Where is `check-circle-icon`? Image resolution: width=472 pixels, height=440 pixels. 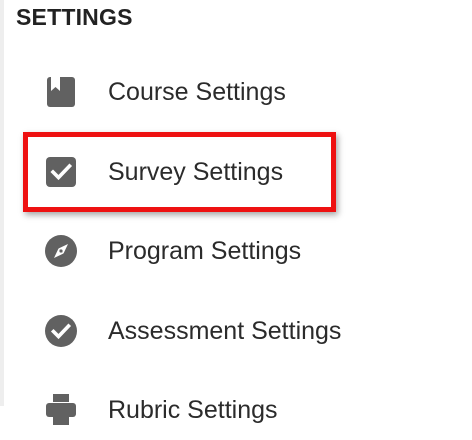
check-circle-icon is located at coordinates (61, 331).